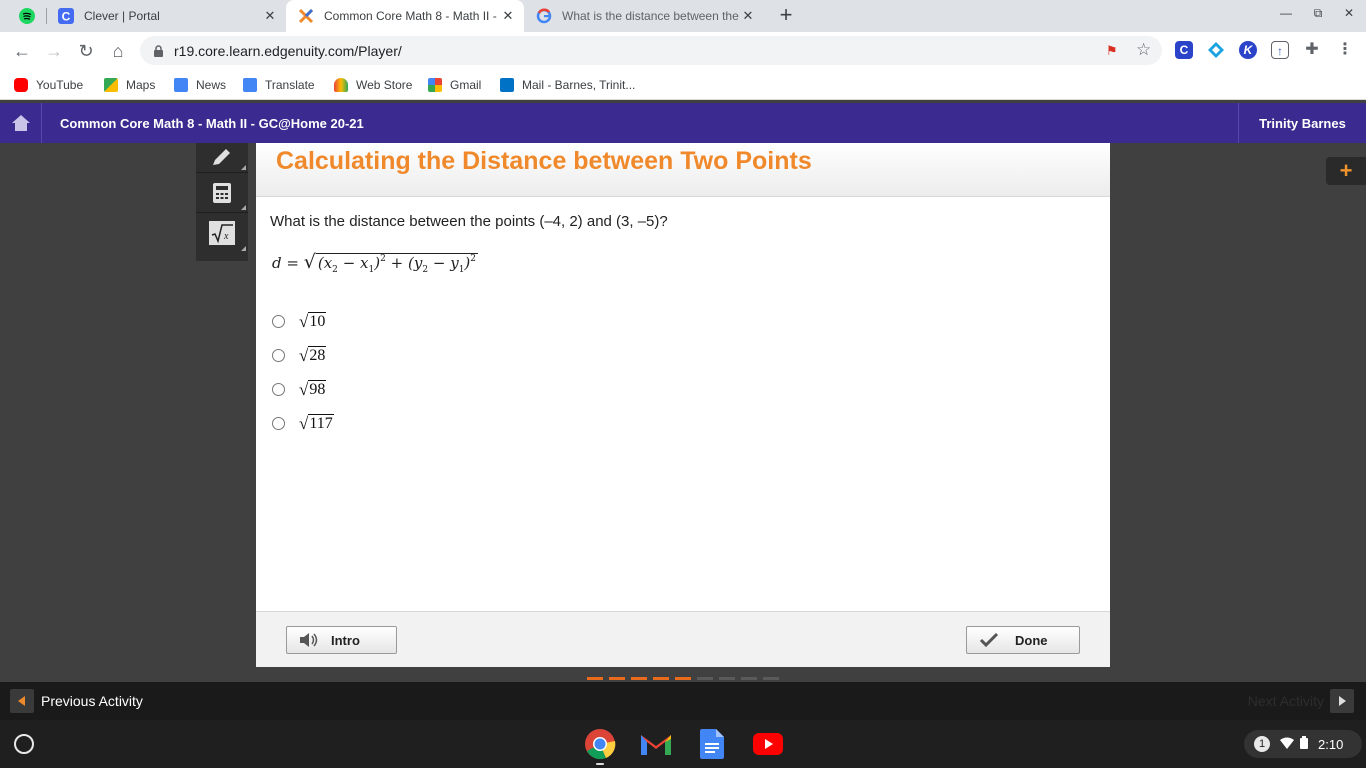 This screenshot has height=768, width=1366. What do you see at coordinates (1286, 15) in the screenshot?
I see `minimize-icon: —` at bounding box center [1286, 15].